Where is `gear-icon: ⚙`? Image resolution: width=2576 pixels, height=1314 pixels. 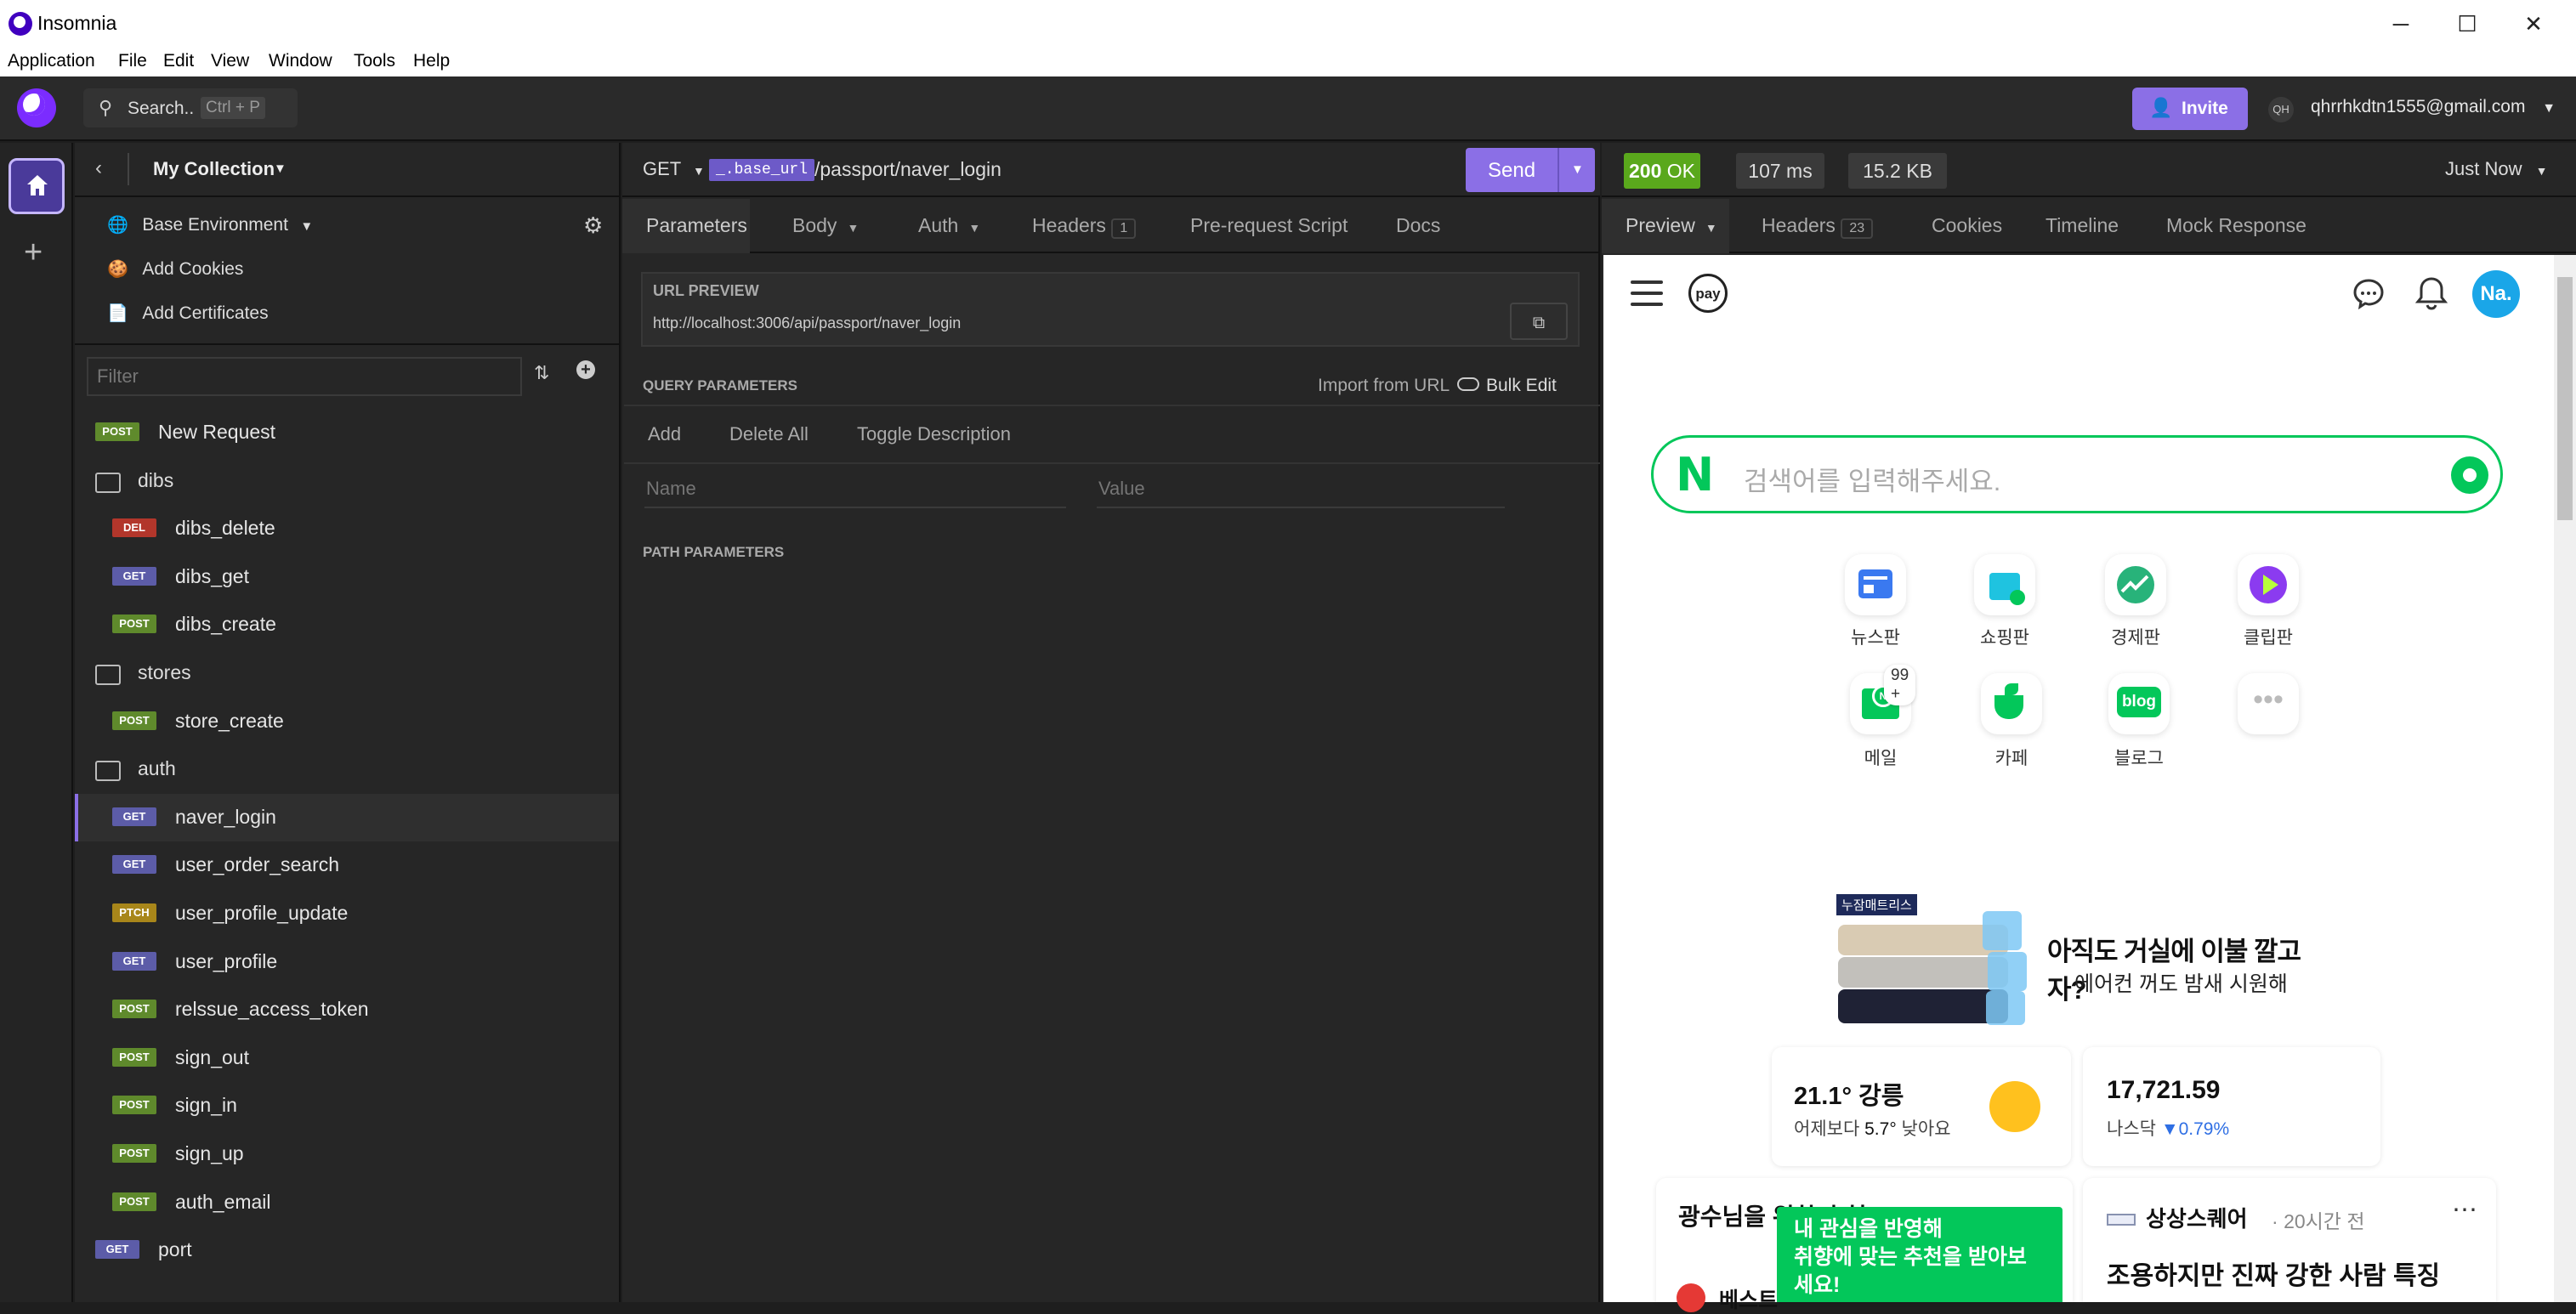
gear-icon: ⚙ is located at coordinates (593, 225).